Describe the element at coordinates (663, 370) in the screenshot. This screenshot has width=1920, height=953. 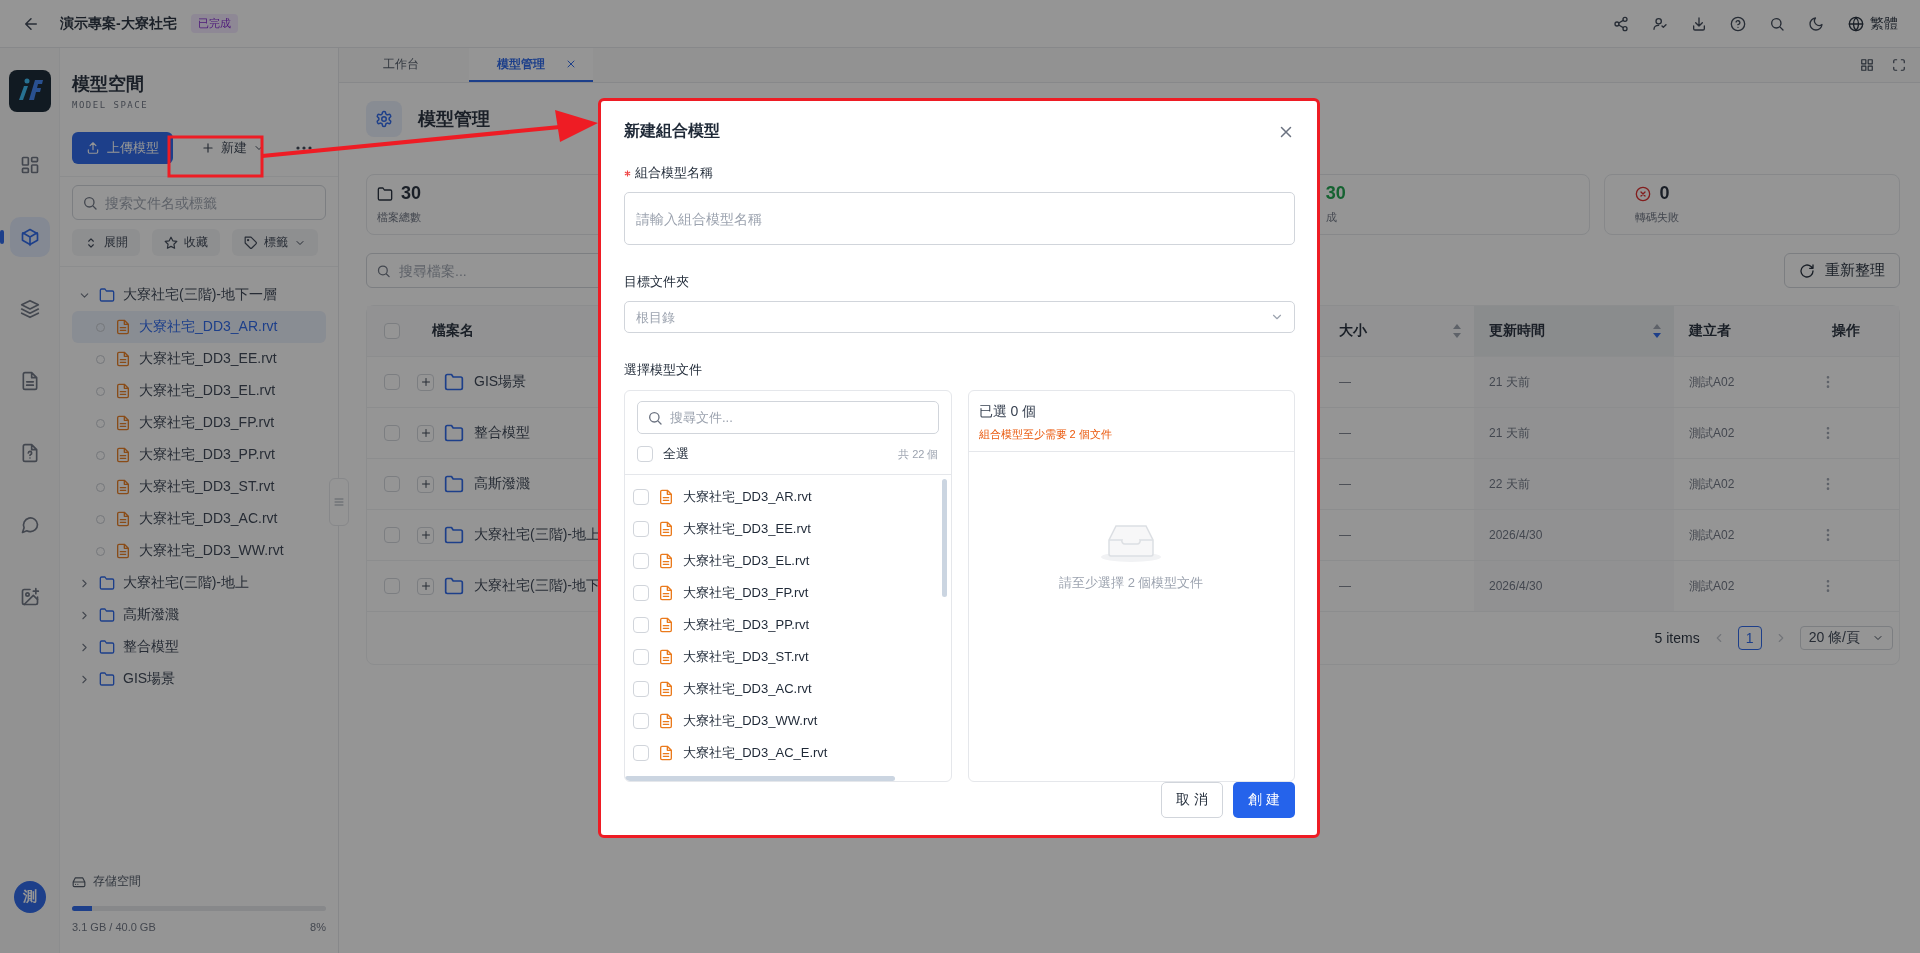
I see `field-label: 選擇模型文件` at that location.